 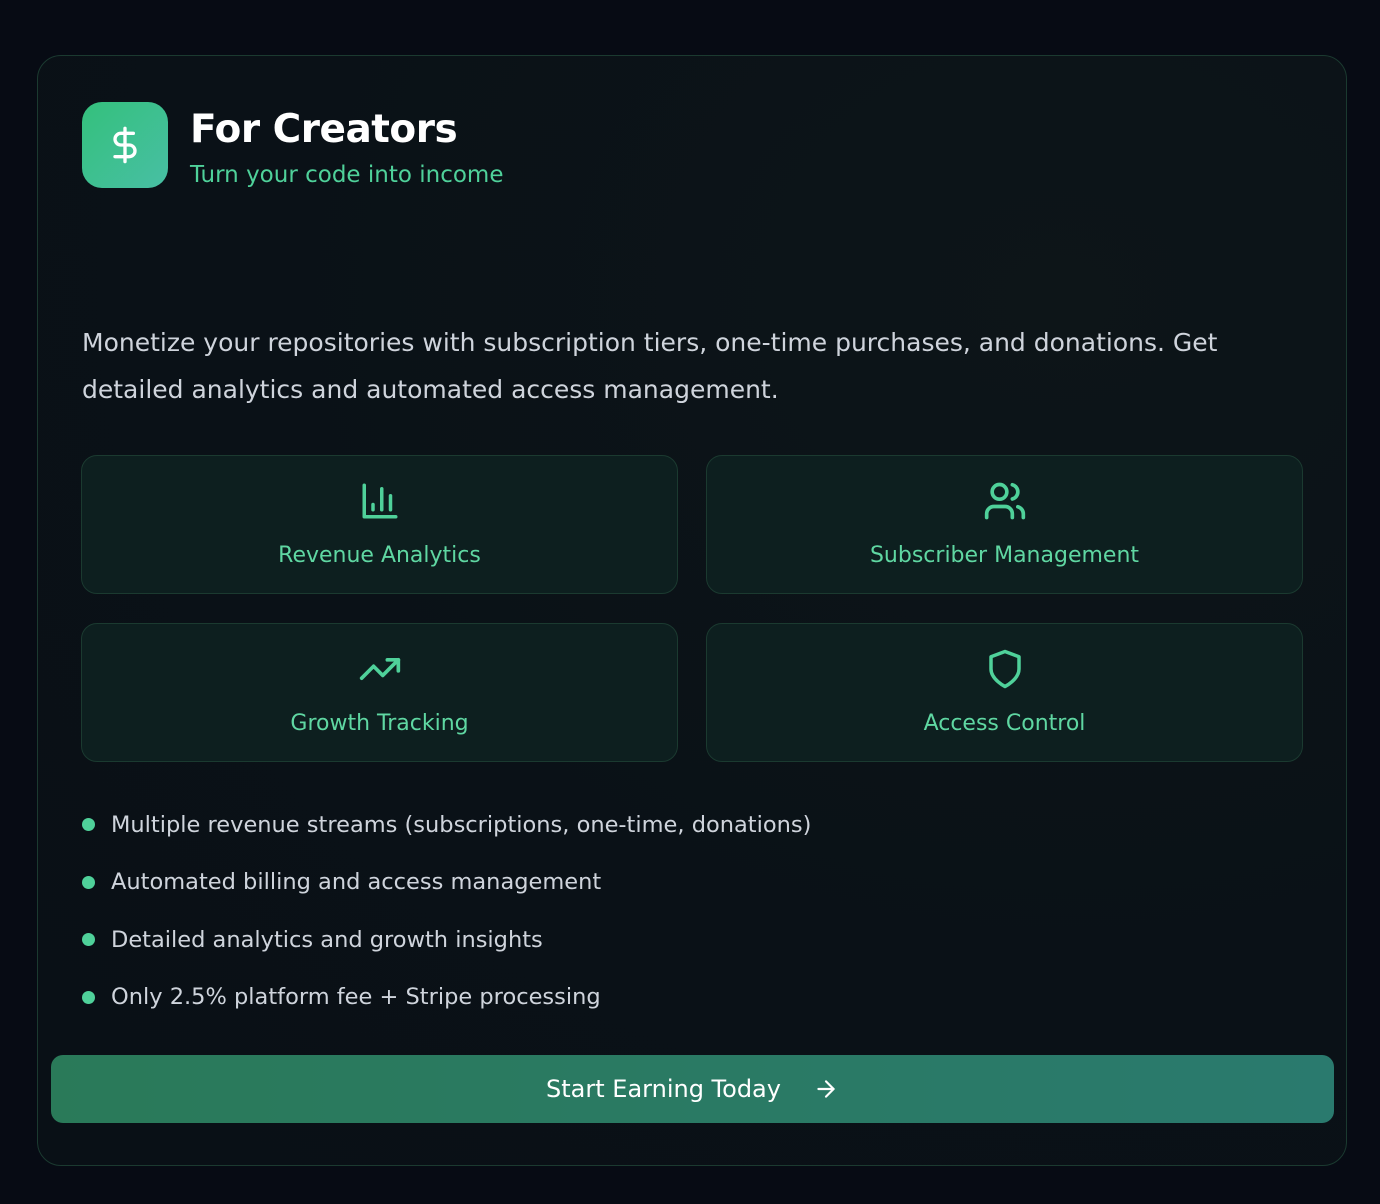 I want to click on feature-label: Subscriber Management, so click(x=1004, y=555).